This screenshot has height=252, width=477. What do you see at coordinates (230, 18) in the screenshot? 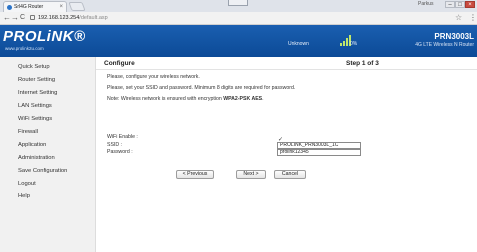
I see `address-bar: 192.168.123.254/default.asp` at bounding box center [230, 18].